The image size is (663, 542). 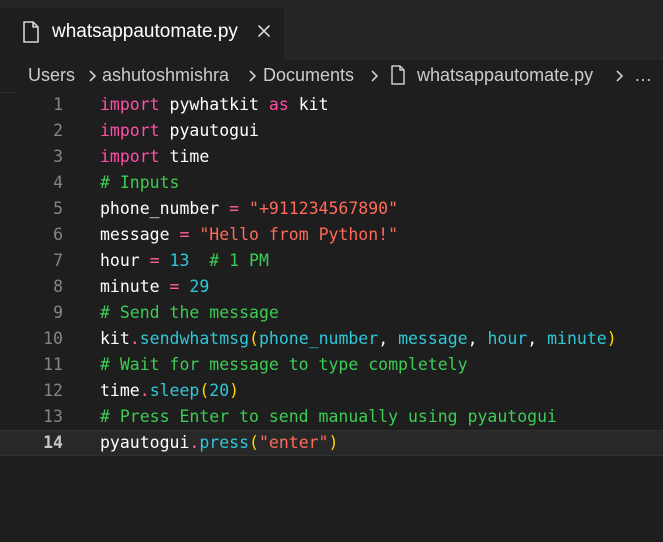 I want to click on line-number: 7, so click(x=58, y=260).